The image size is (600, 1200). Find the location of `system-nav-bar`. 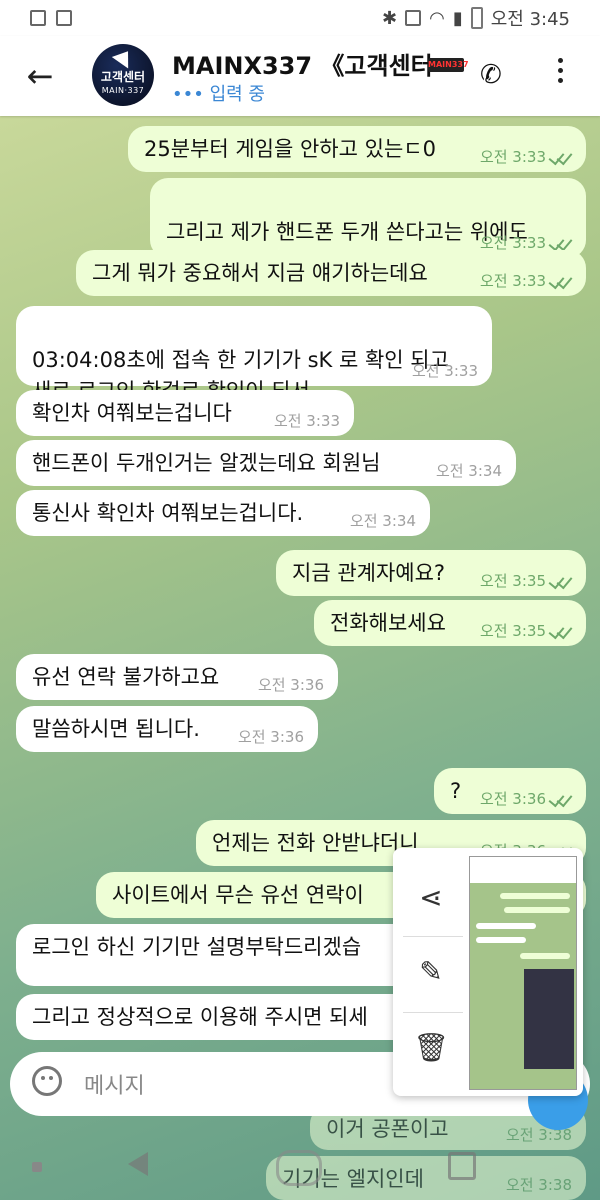

system-nav-bar is located at coordinates (300, 1170).